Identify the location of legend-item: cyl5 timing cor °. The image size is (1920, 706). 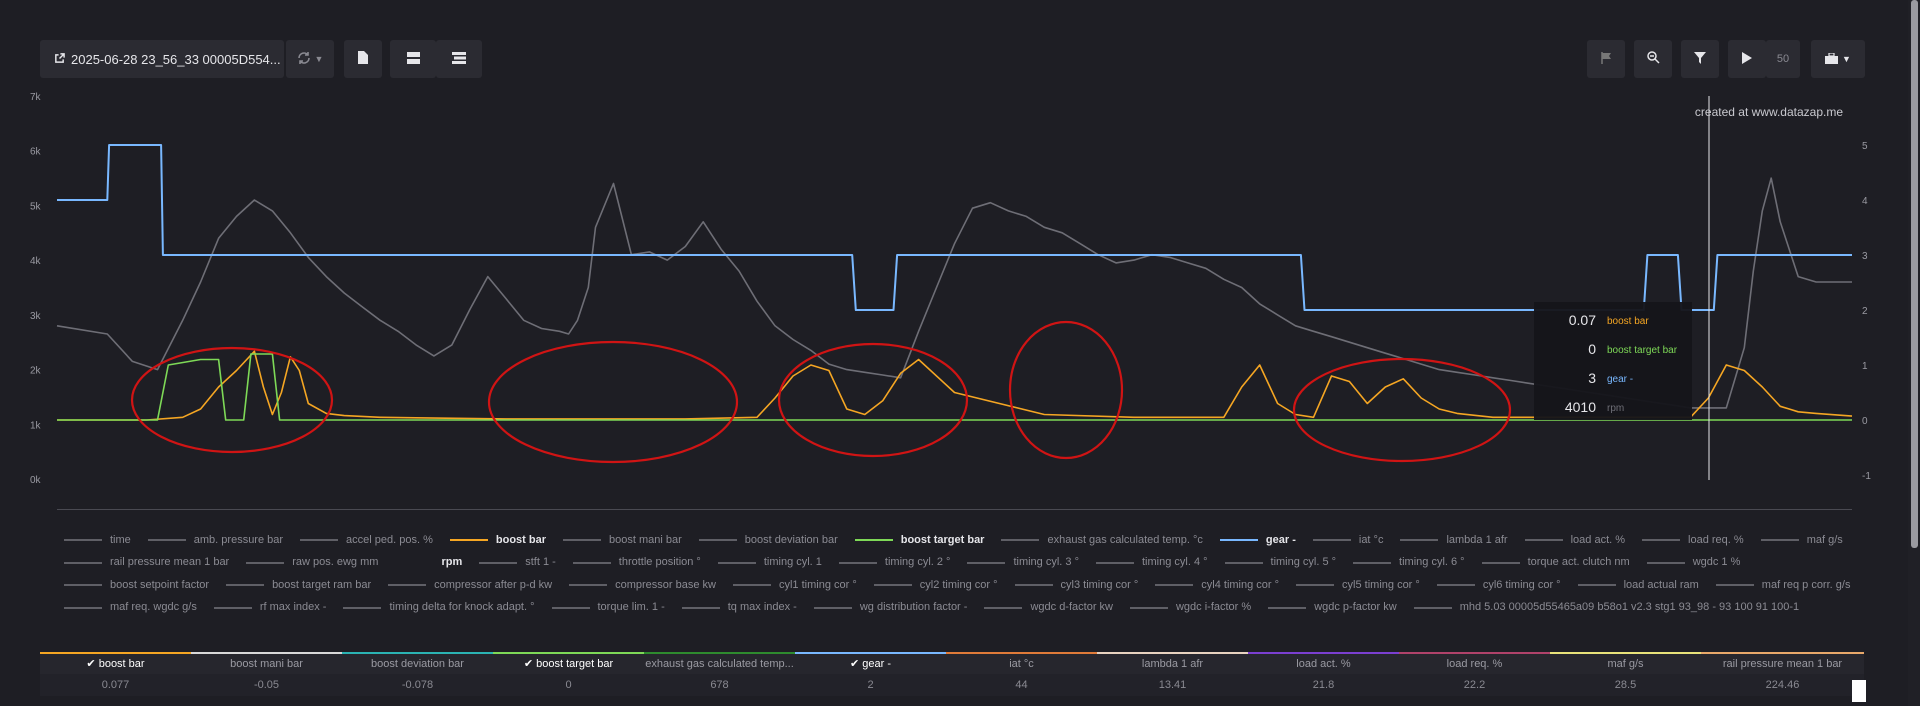
(1358, 585).